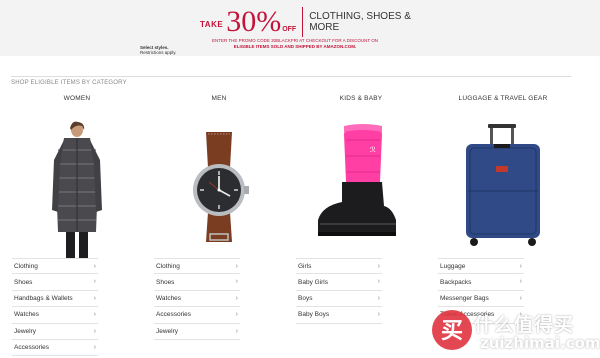 The image size is (600, 358). What do you see at coordinates (219, 98) in the screenshot?
I see `category-title: MEN` at bounding box center [219, 98].